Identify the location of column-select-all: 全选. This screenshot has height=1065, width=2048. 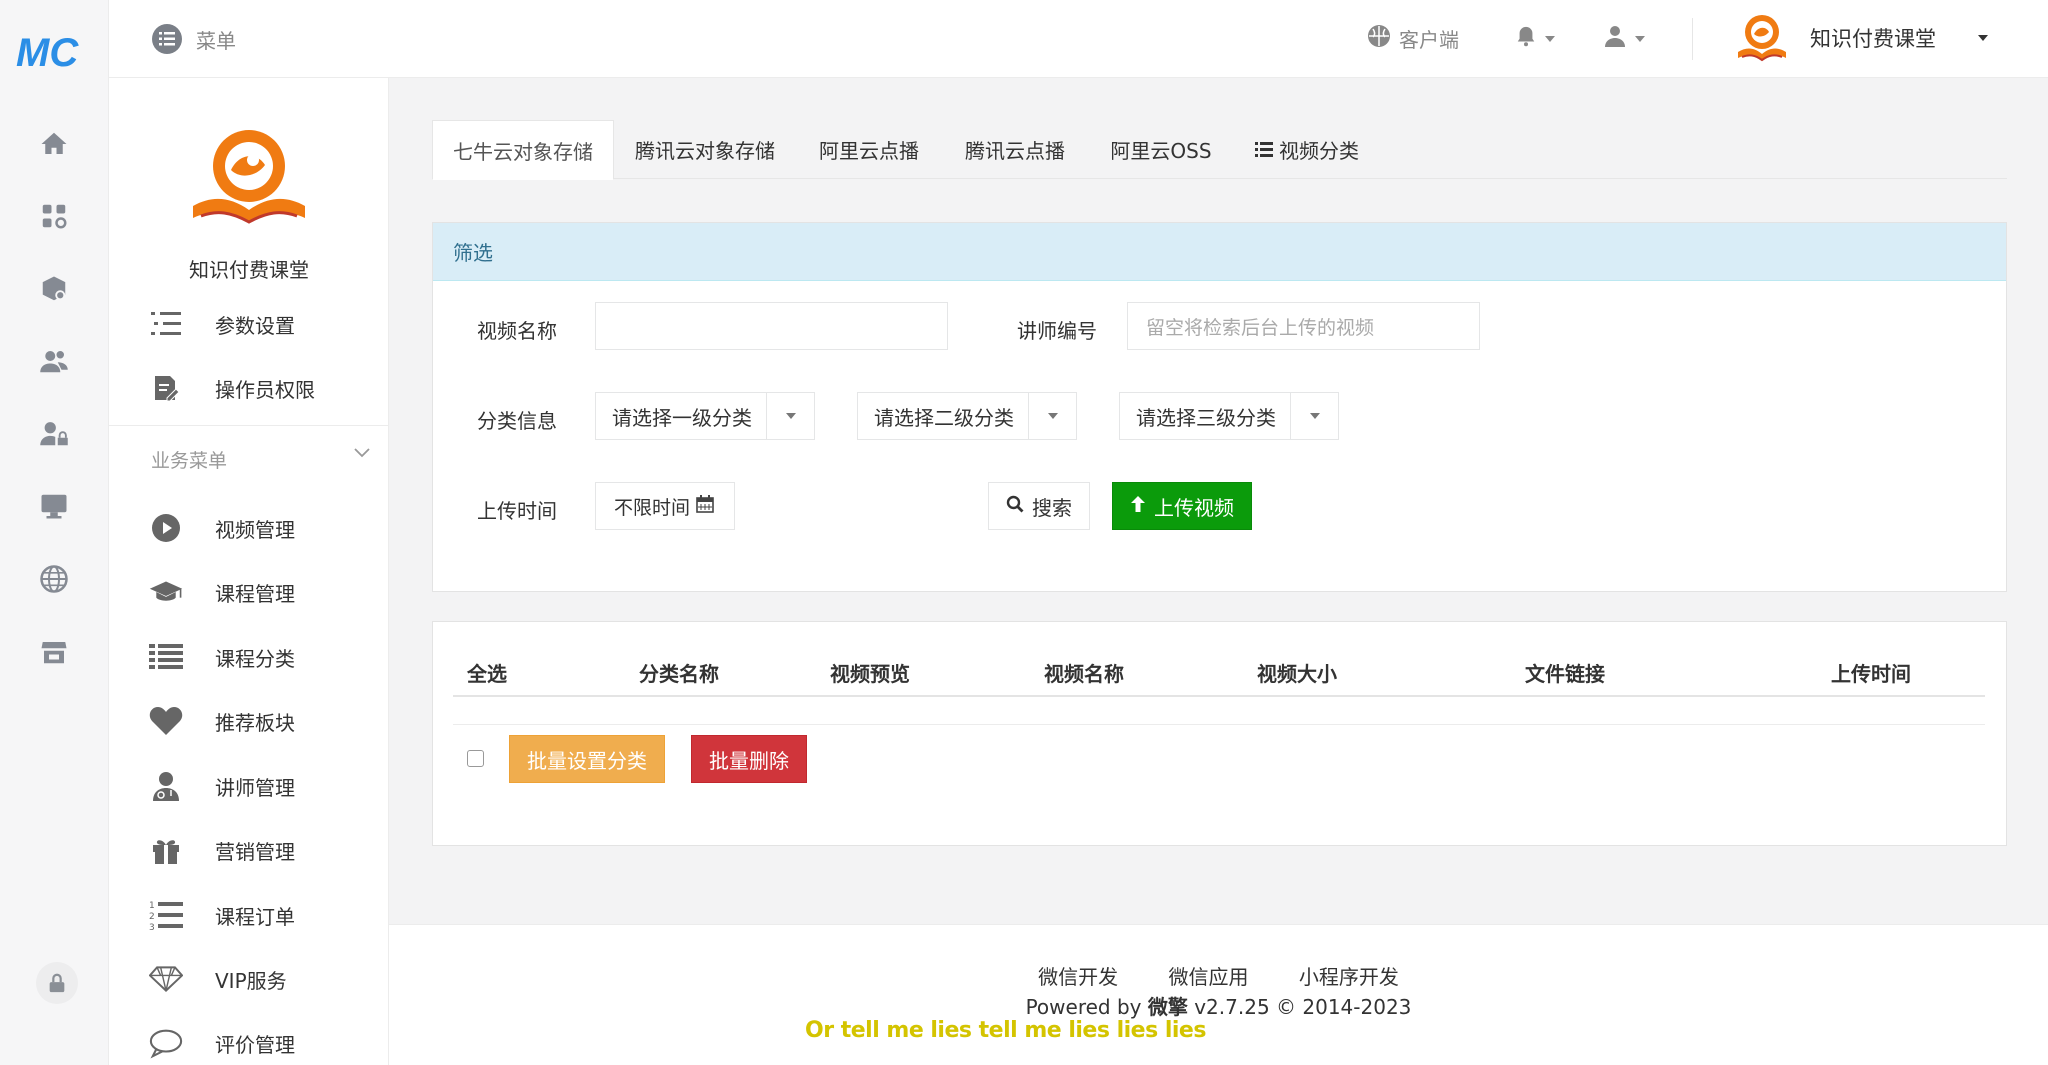
(487, 672).